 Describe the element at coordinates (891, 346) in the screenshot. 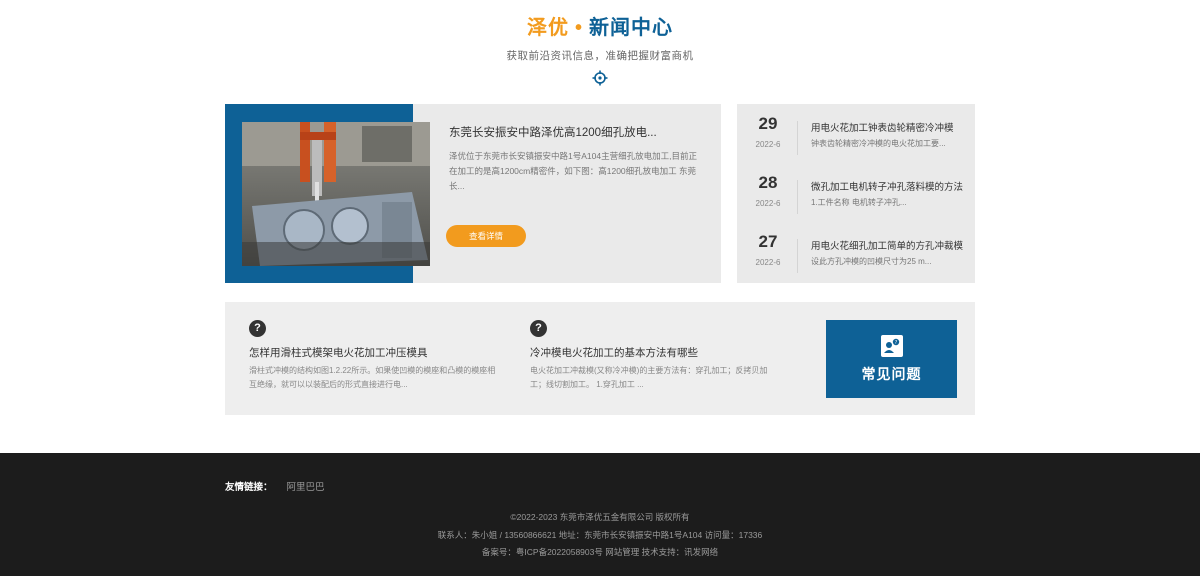

I see `people-question-icon: ?` at that location.